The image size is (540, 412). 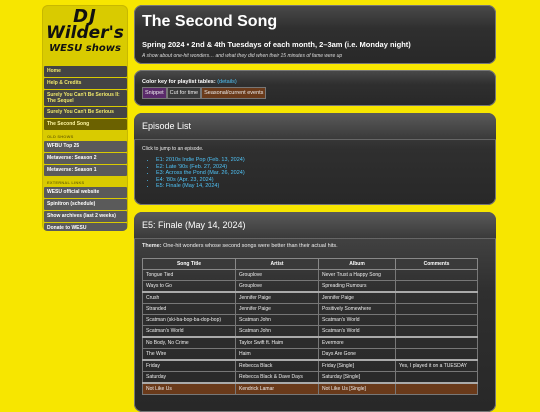 I want to click on cell-artist: Rebecca Black & Dave Days, so click(x=277, y=377).